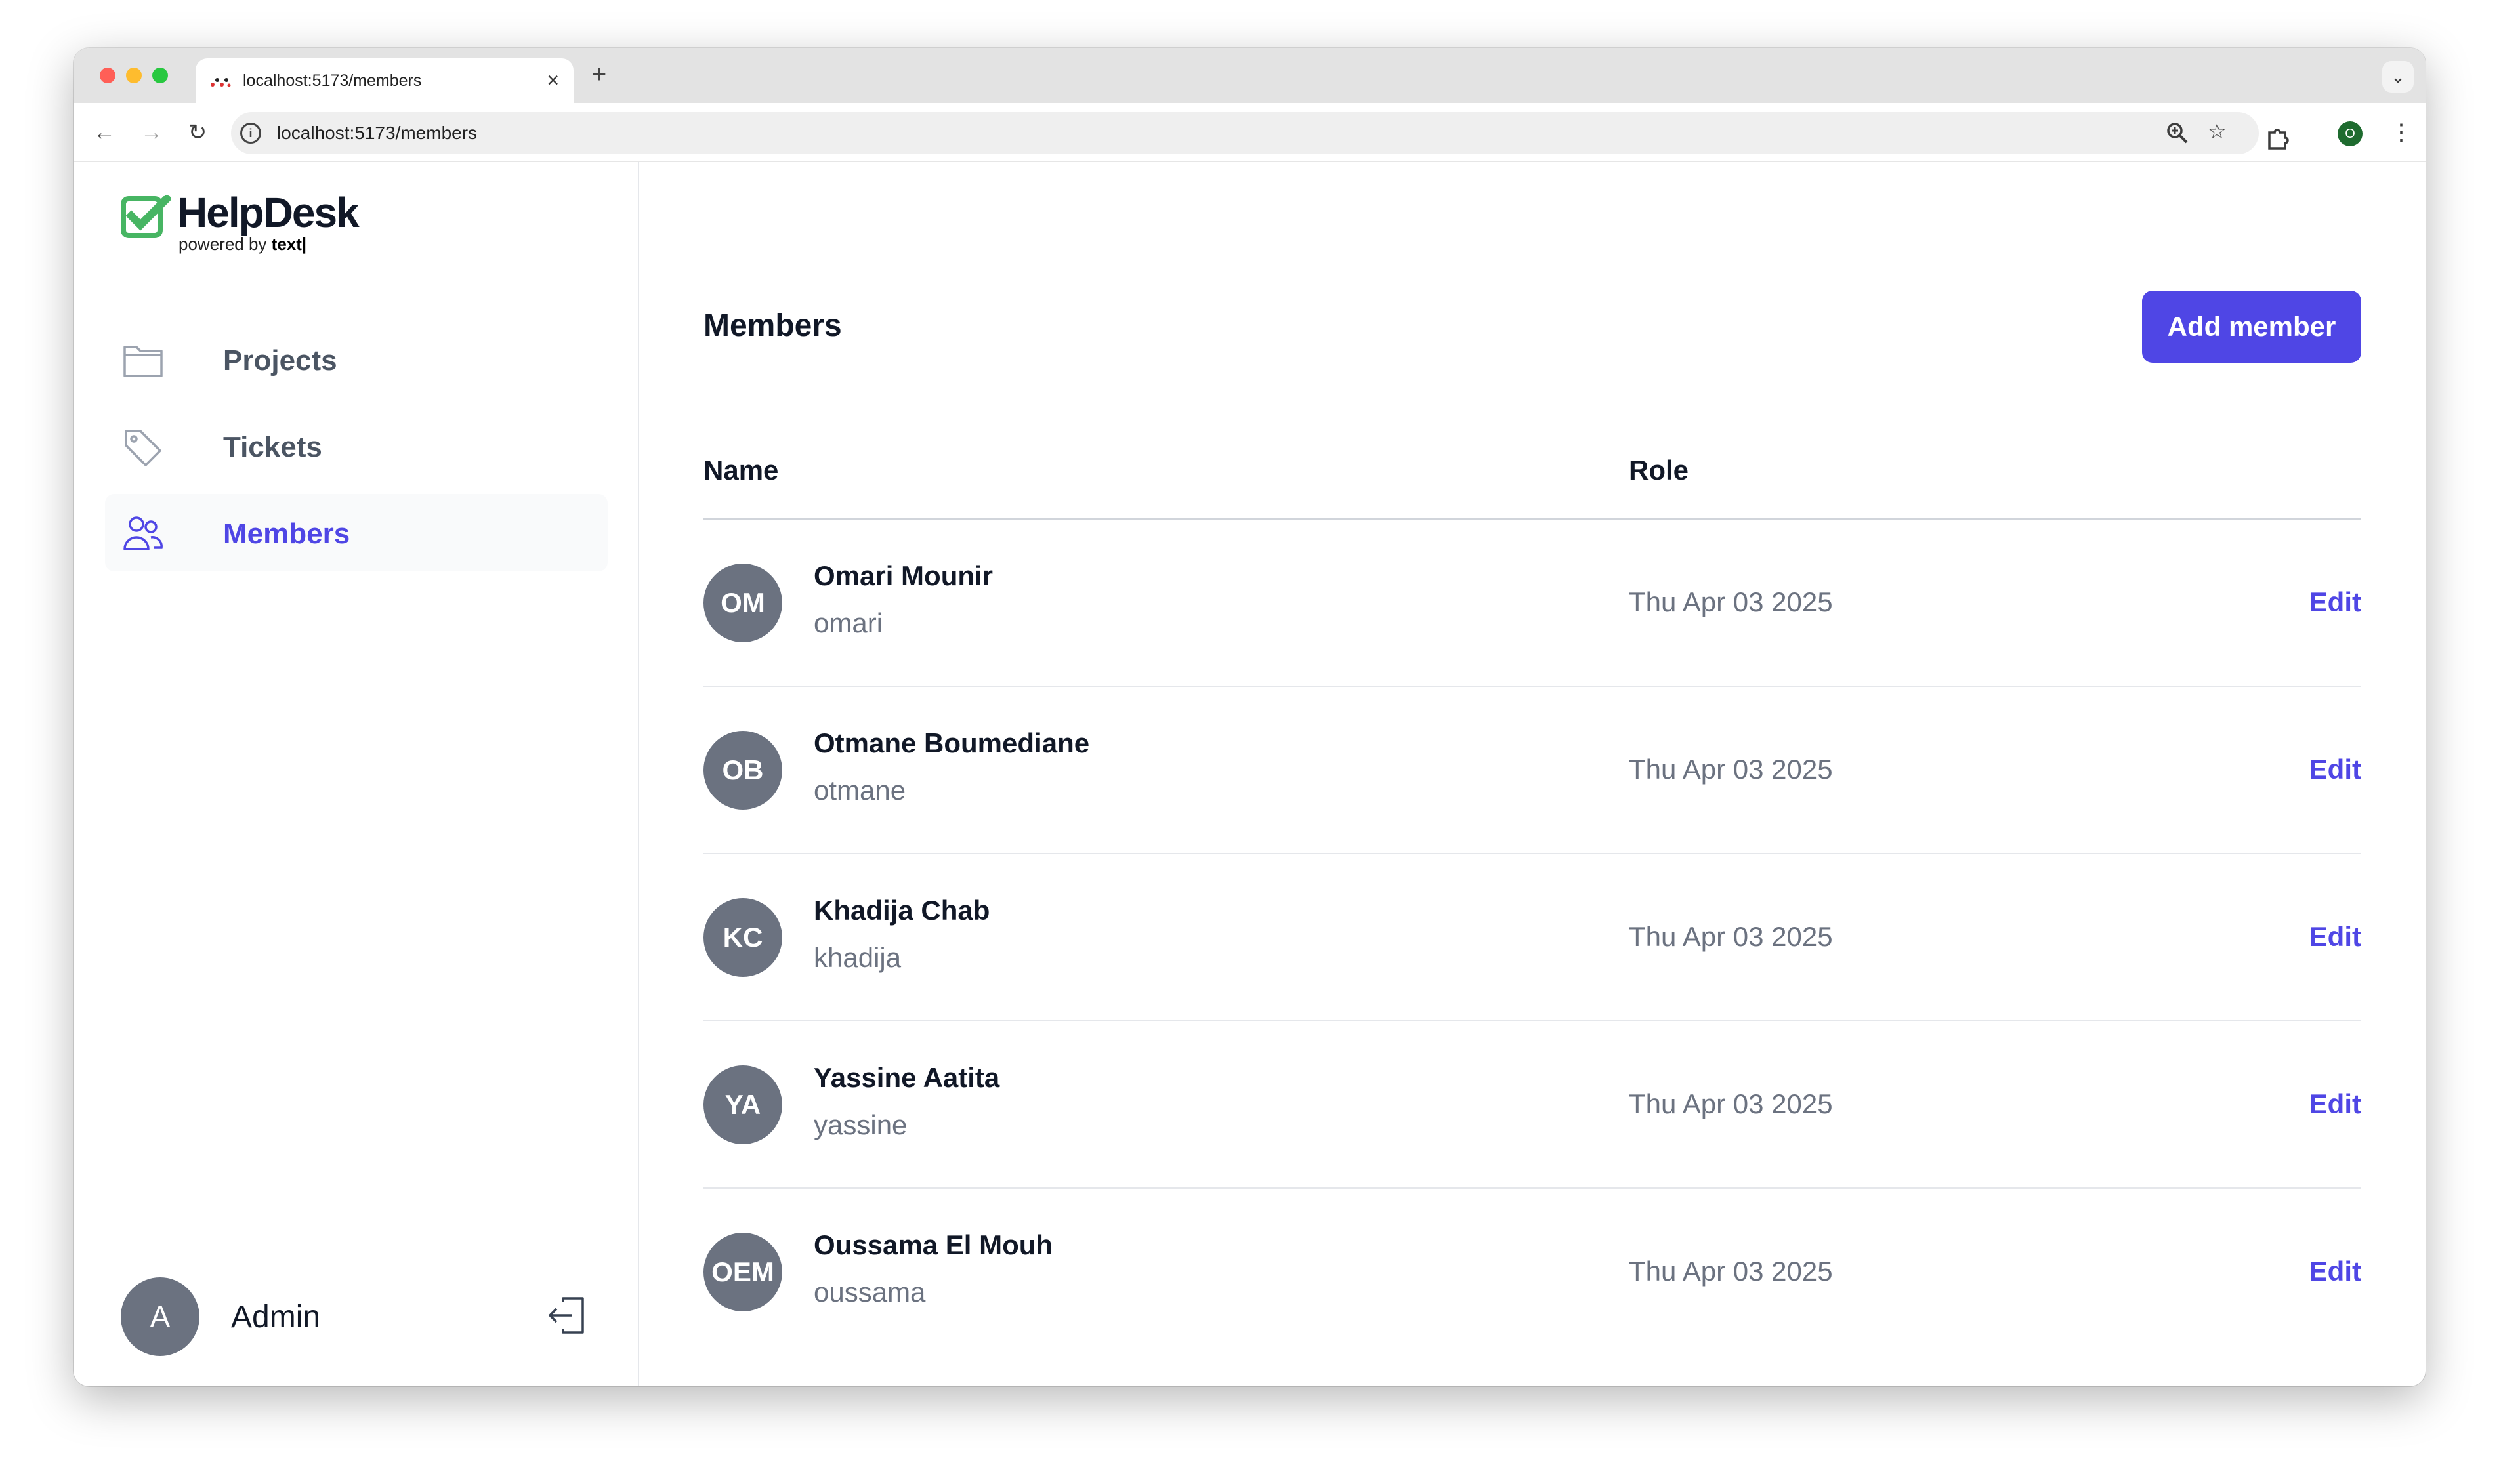  I want to click on member-avatar: OB, so click(743, 770).